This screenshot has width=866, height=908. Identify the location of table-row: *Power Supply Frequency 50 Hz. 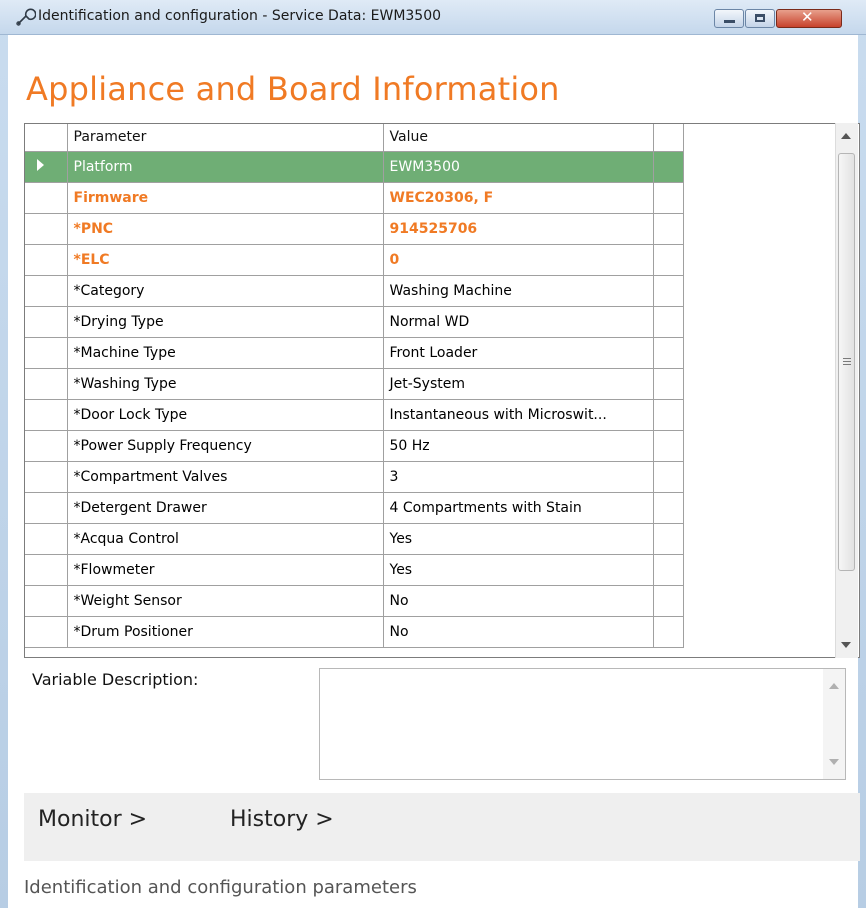
(354, 446).